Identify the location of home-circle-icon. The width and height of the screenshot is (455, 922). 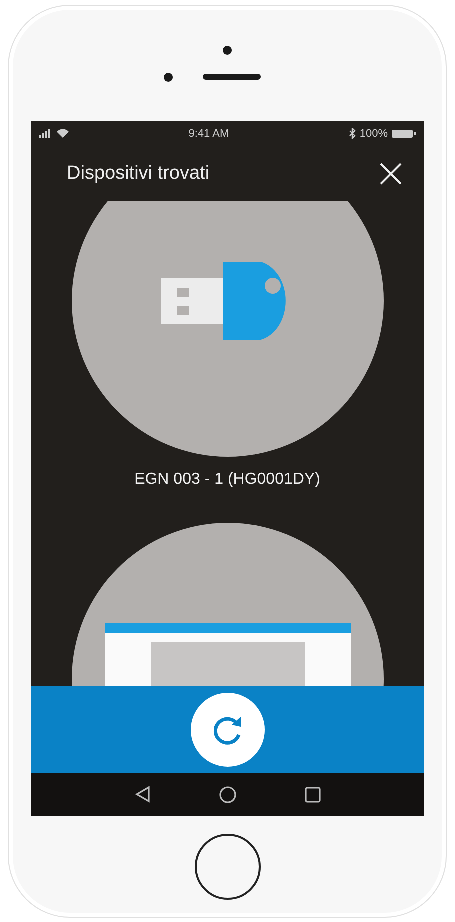
(227, 795).